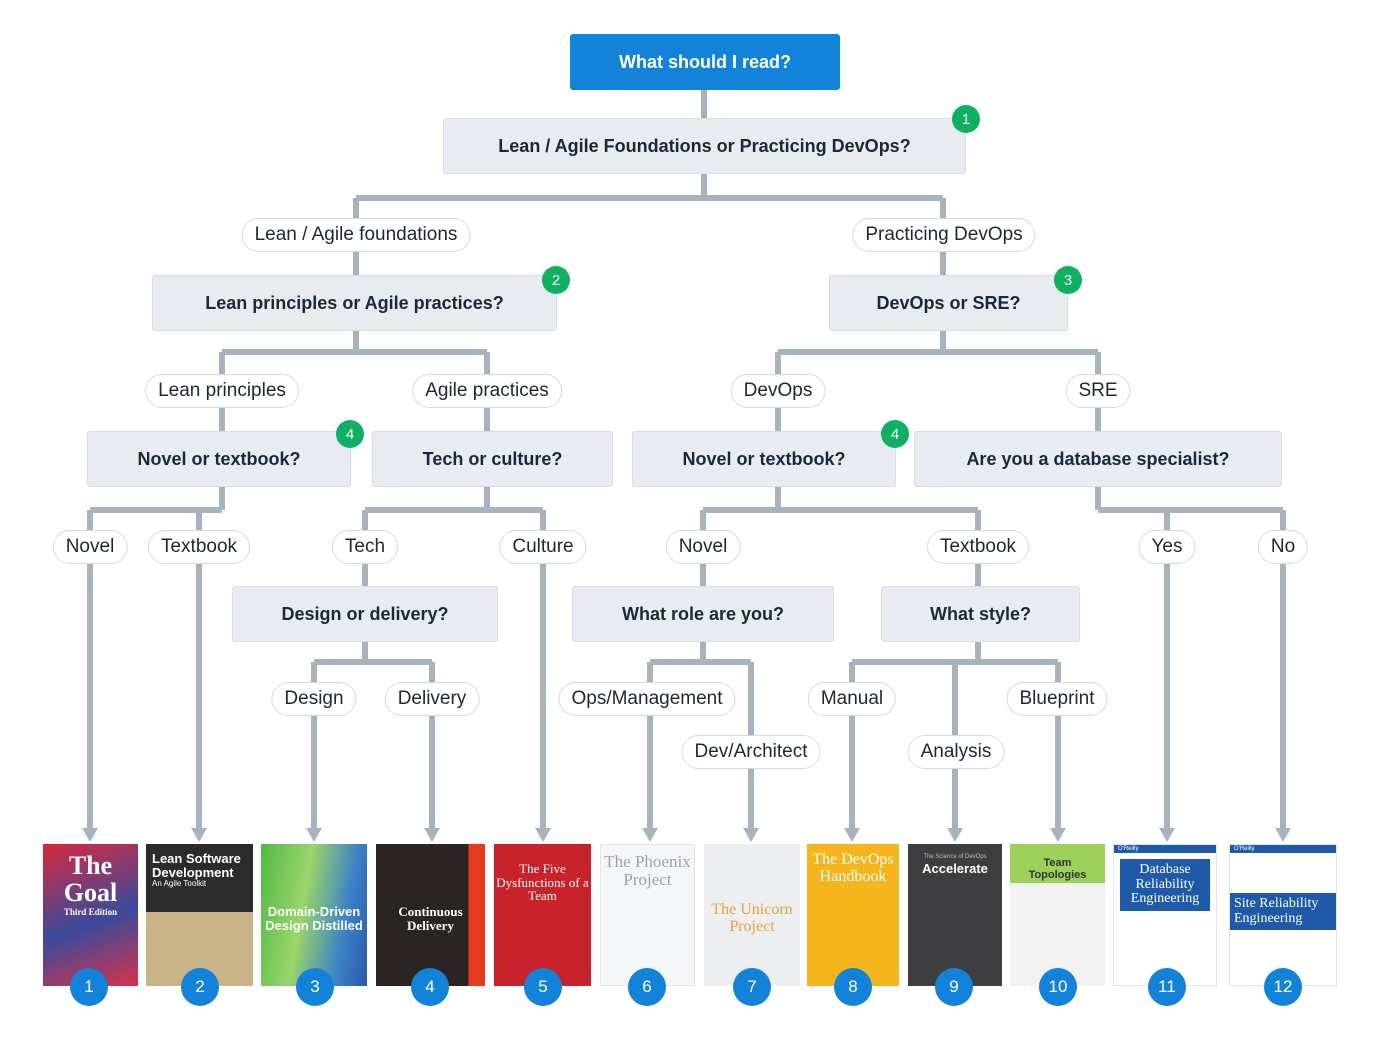 Image resolution: width=1380 pixels, height=1043 pixels. I want to click on book-title: Site Reliability Engineering, so click(1283, 912).